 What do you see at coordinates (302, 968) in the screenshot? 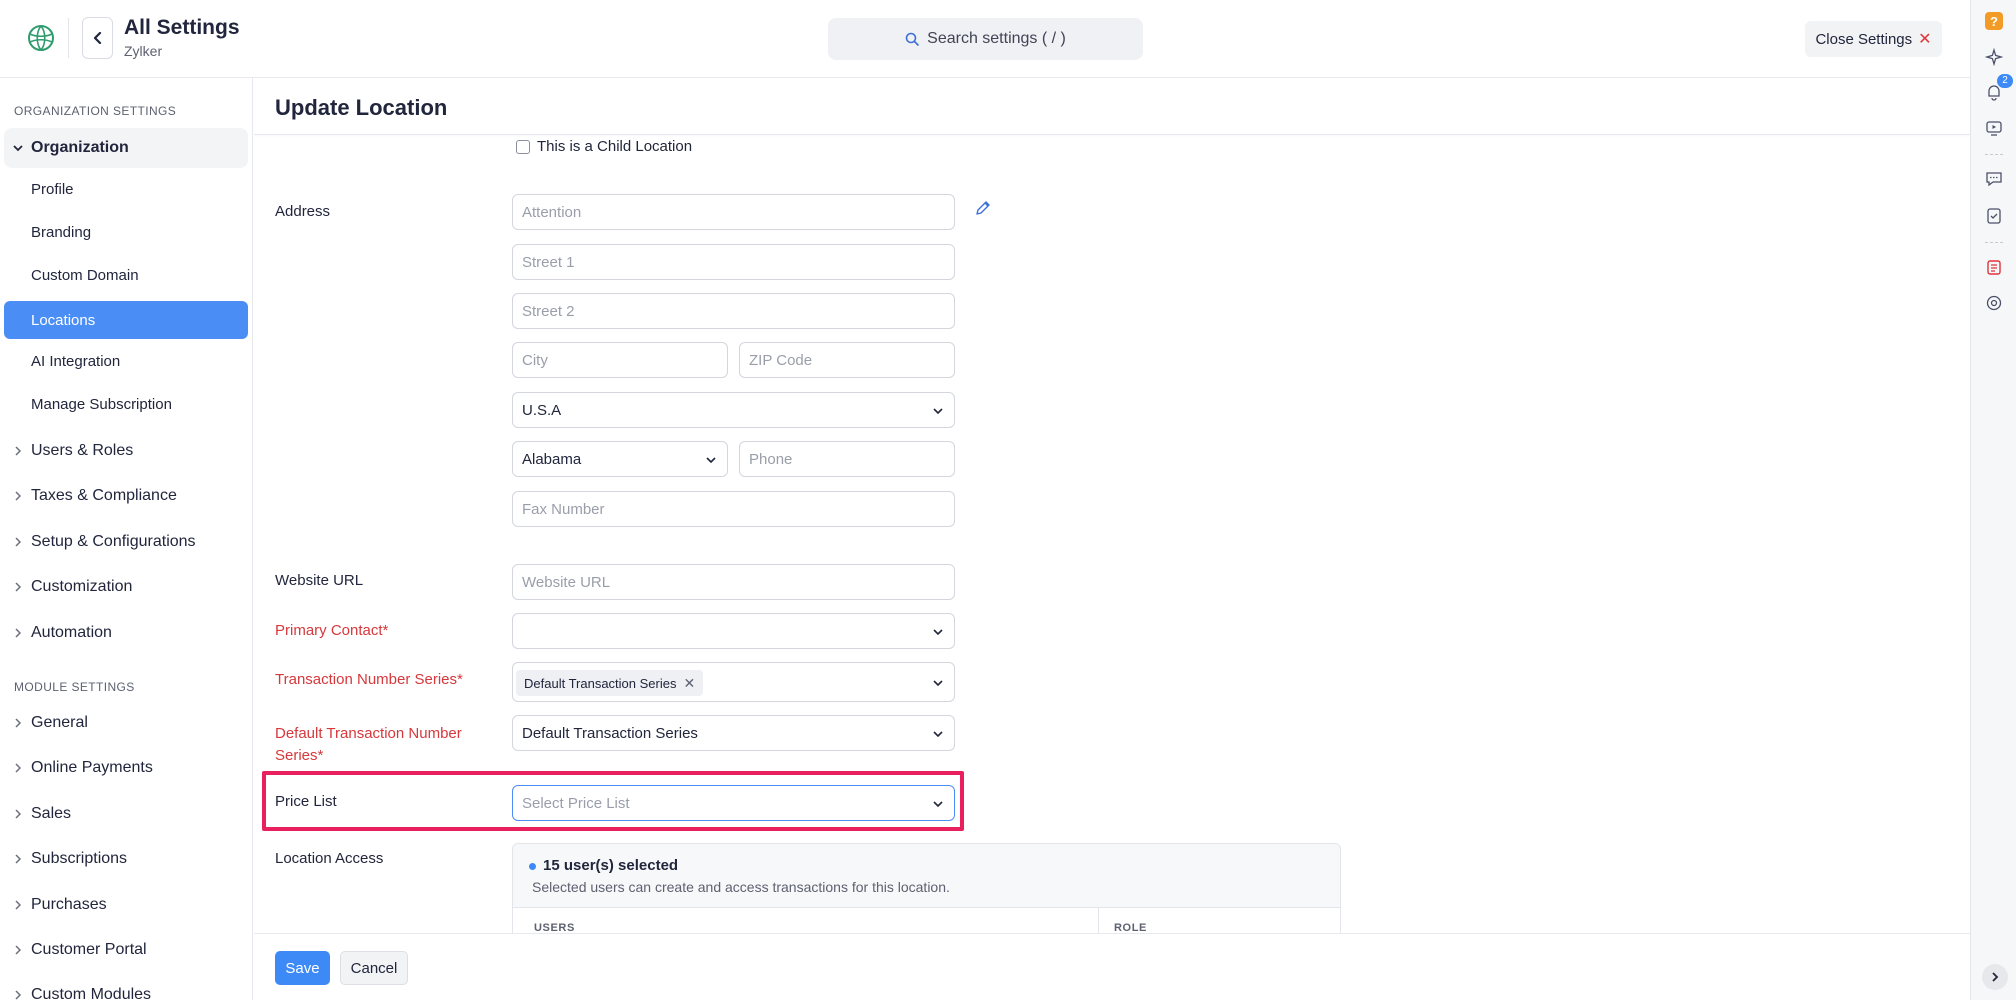
I see `save-button: Save` at bounding box center [302, 968].